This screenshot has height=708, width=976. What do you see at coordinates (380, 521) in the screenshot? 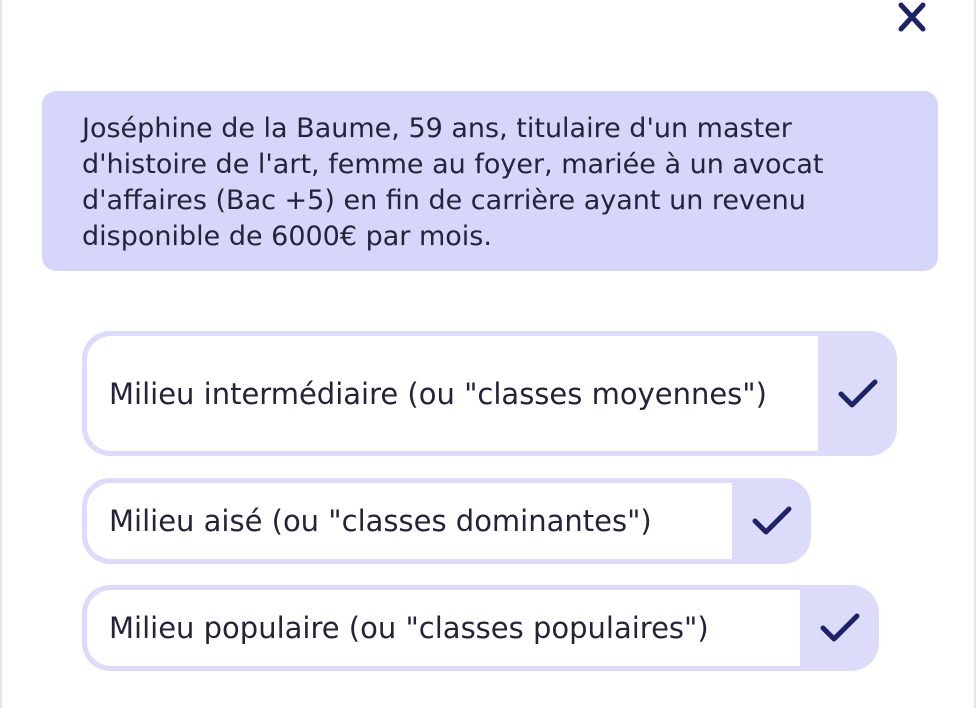
I see `answer-option-label: Milieu aisé (ou "classes dominantes")` at bounding box center [380, 521].